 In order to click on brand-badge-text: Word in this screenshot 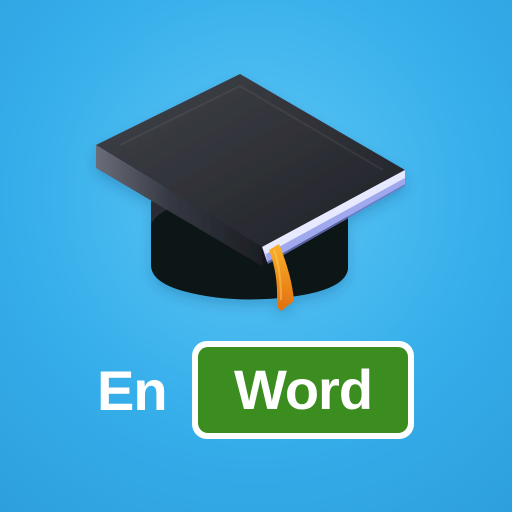, I will do `click(303, 389)`.